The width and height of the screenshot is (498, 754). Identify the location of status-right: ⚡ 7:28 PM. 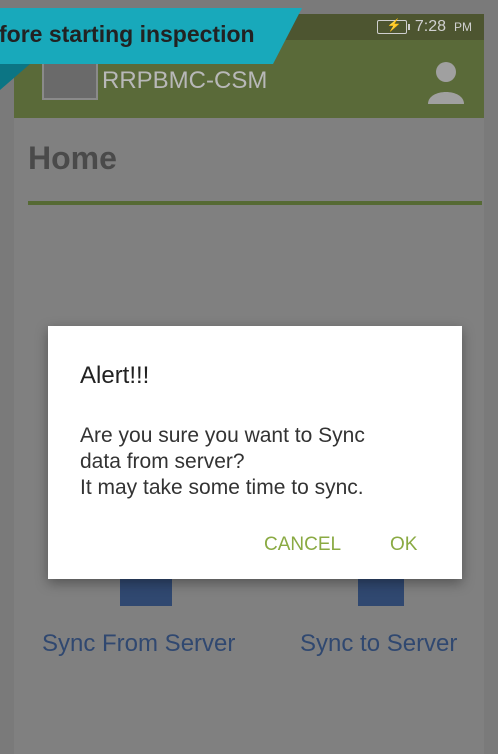
(424, 27).